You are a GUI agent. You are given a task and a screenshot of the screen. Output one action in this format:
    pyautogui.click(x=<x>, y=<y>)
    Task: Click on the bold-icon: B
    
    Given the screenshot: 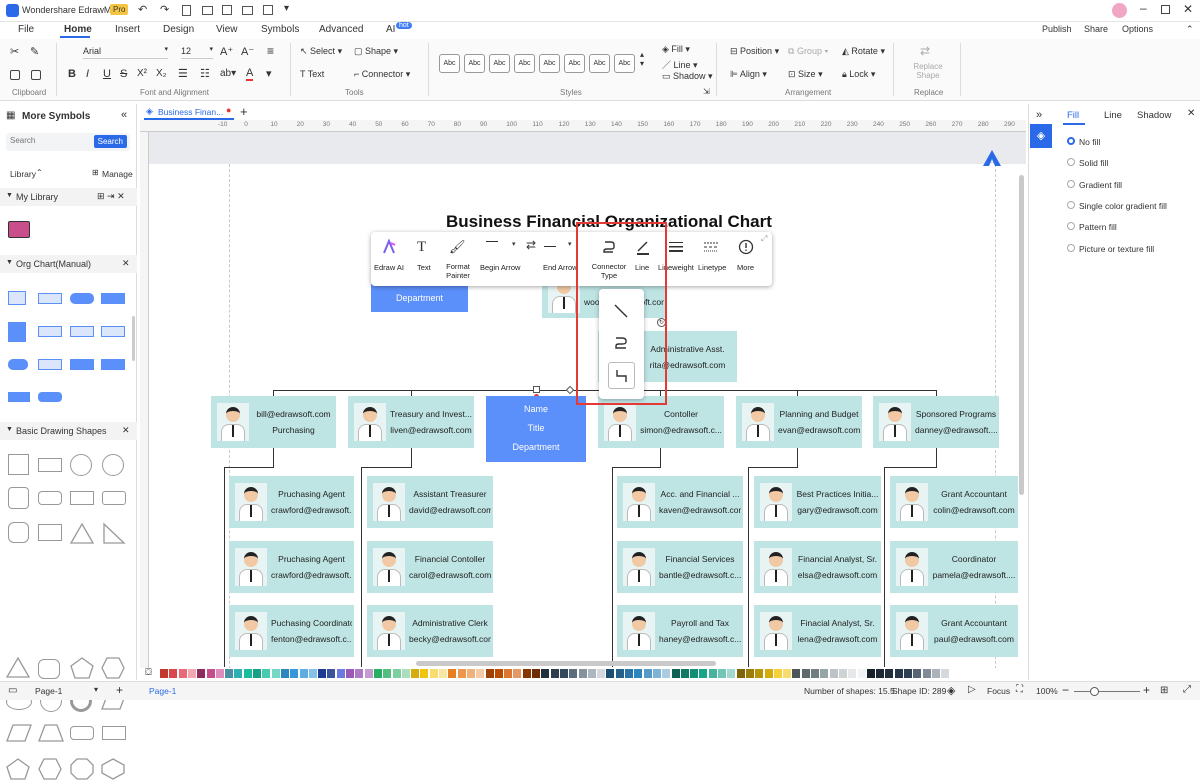 What is the action you would take?
    pyautogui.click(x=72, y=74)
    